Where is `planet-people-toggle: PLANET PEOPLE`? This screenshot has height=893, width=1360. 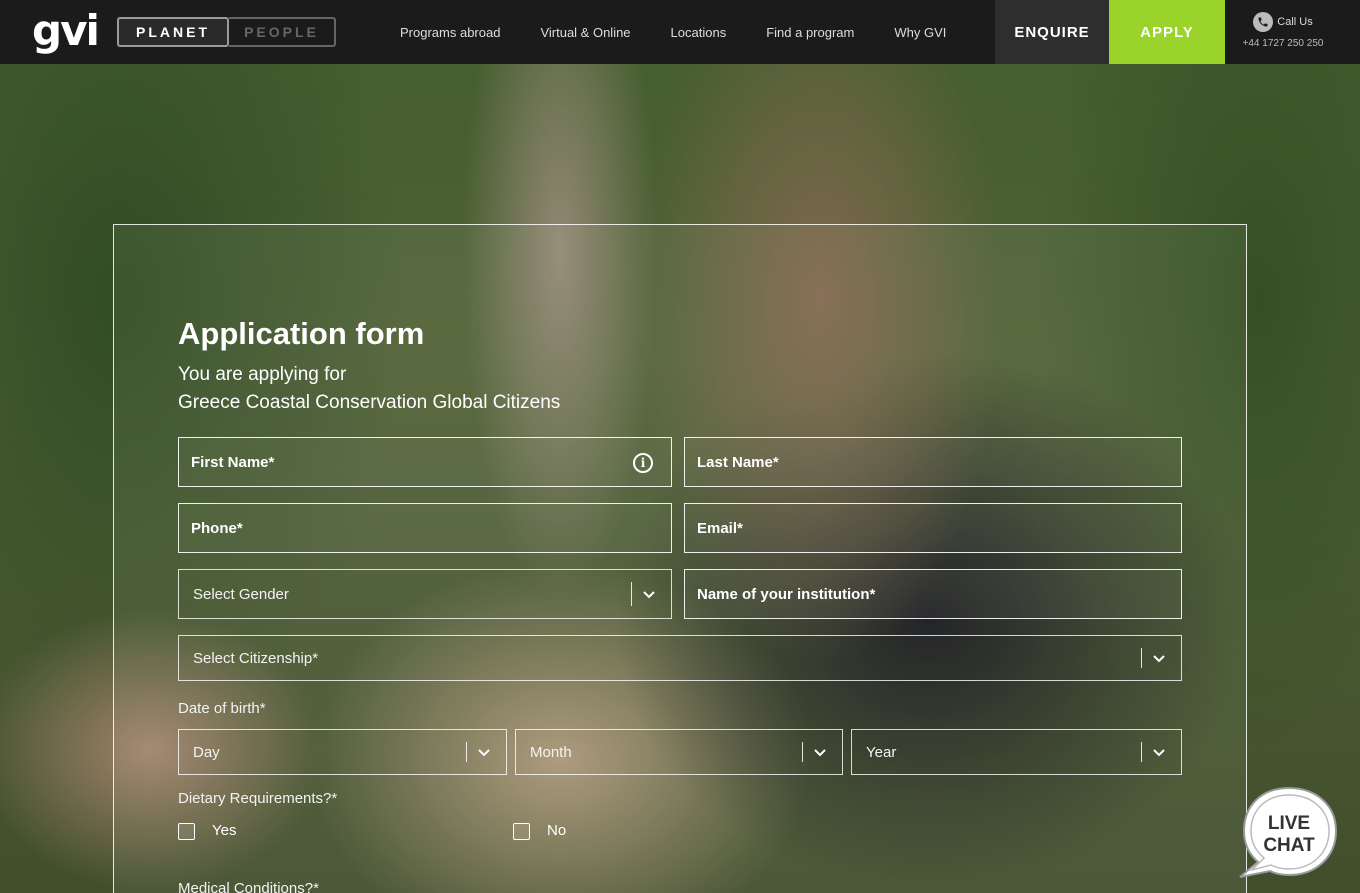 planet-people-toggle: PLANET PEOPLE is located at coordinates (226, 32).